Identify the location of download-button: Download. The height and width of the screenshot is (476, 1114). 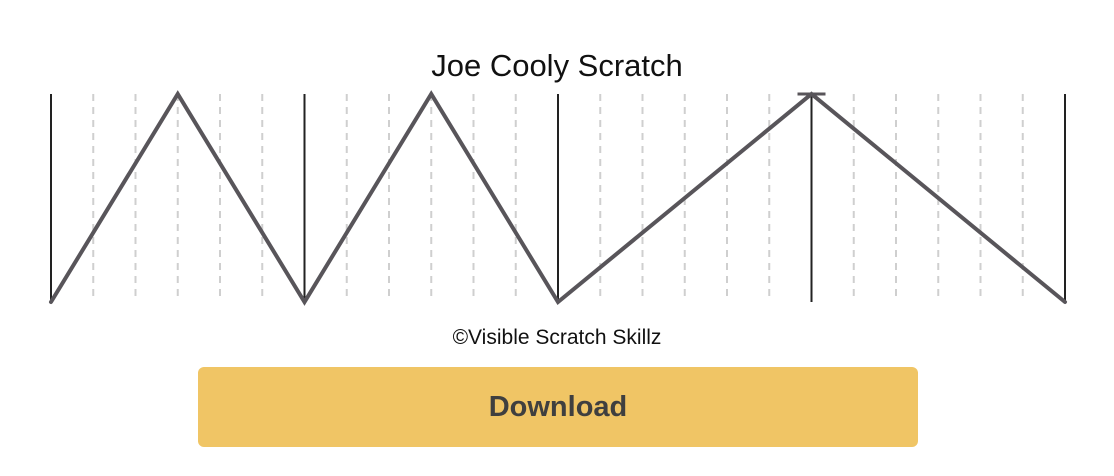
(558, 407).